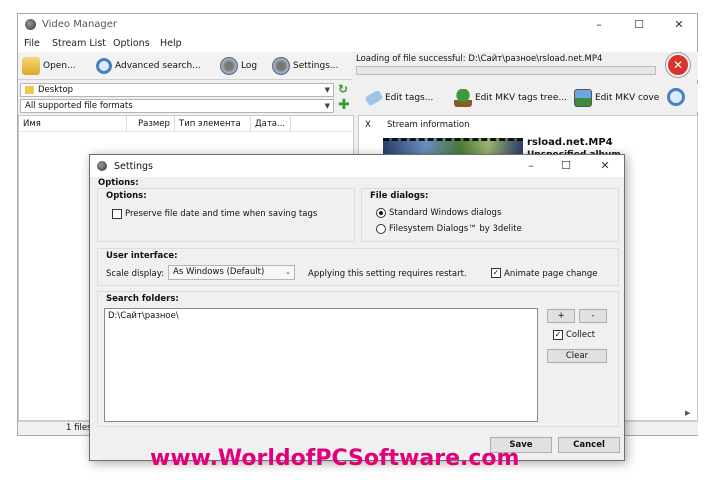 This screenshot has height=480, width=720. Describe the element at coordinates (29, 89) in the screenshot. I see `folder-small-icon` at that location.